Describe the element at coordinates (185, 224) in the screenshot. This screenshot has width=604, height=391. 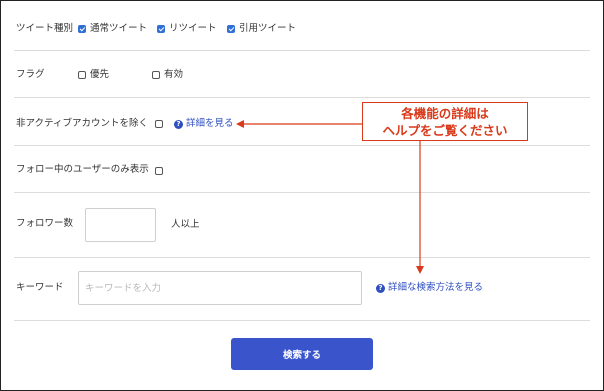
I see `followers-suffix: 人以上` at that location.